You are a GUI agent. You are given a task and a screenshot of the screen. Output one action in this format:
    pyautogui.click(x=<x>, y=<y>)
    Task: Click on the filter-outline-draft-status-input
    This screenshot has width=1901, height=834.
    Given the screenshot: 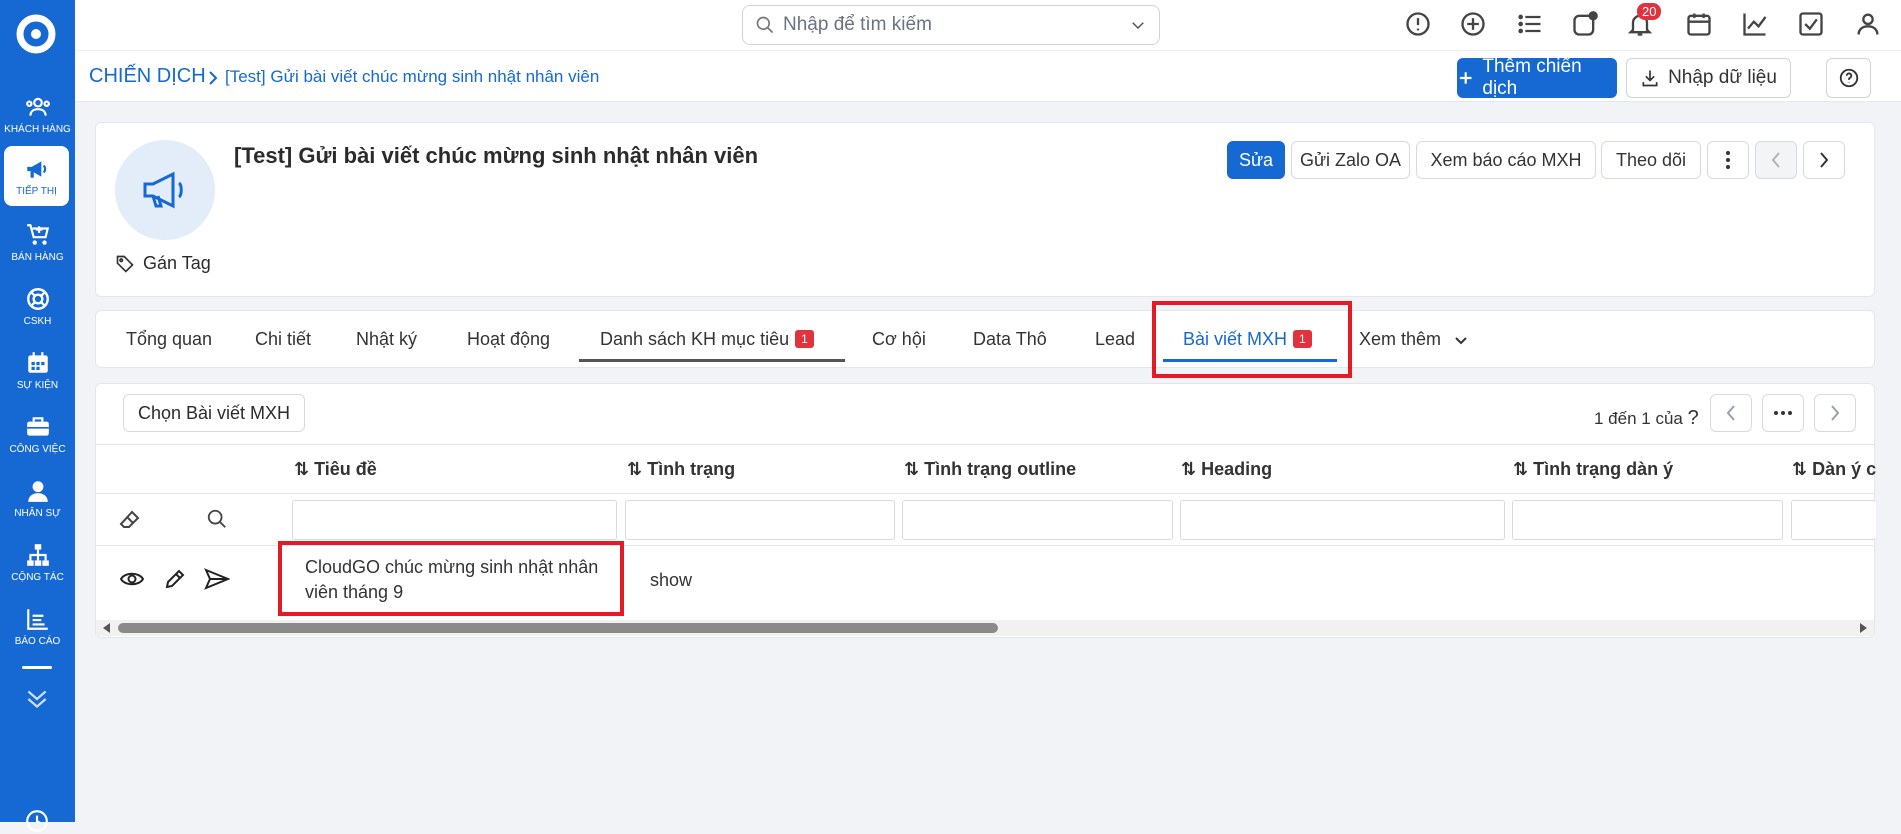 What is the action you would take?
    pyautogui.click(x=1647, y=520)
    